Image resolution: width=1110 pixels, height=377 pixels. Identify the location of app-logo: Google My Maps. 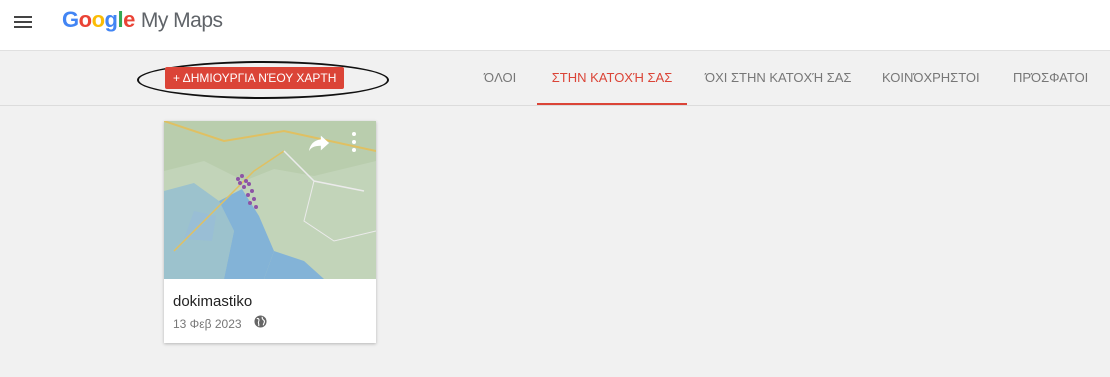
(142, 20).